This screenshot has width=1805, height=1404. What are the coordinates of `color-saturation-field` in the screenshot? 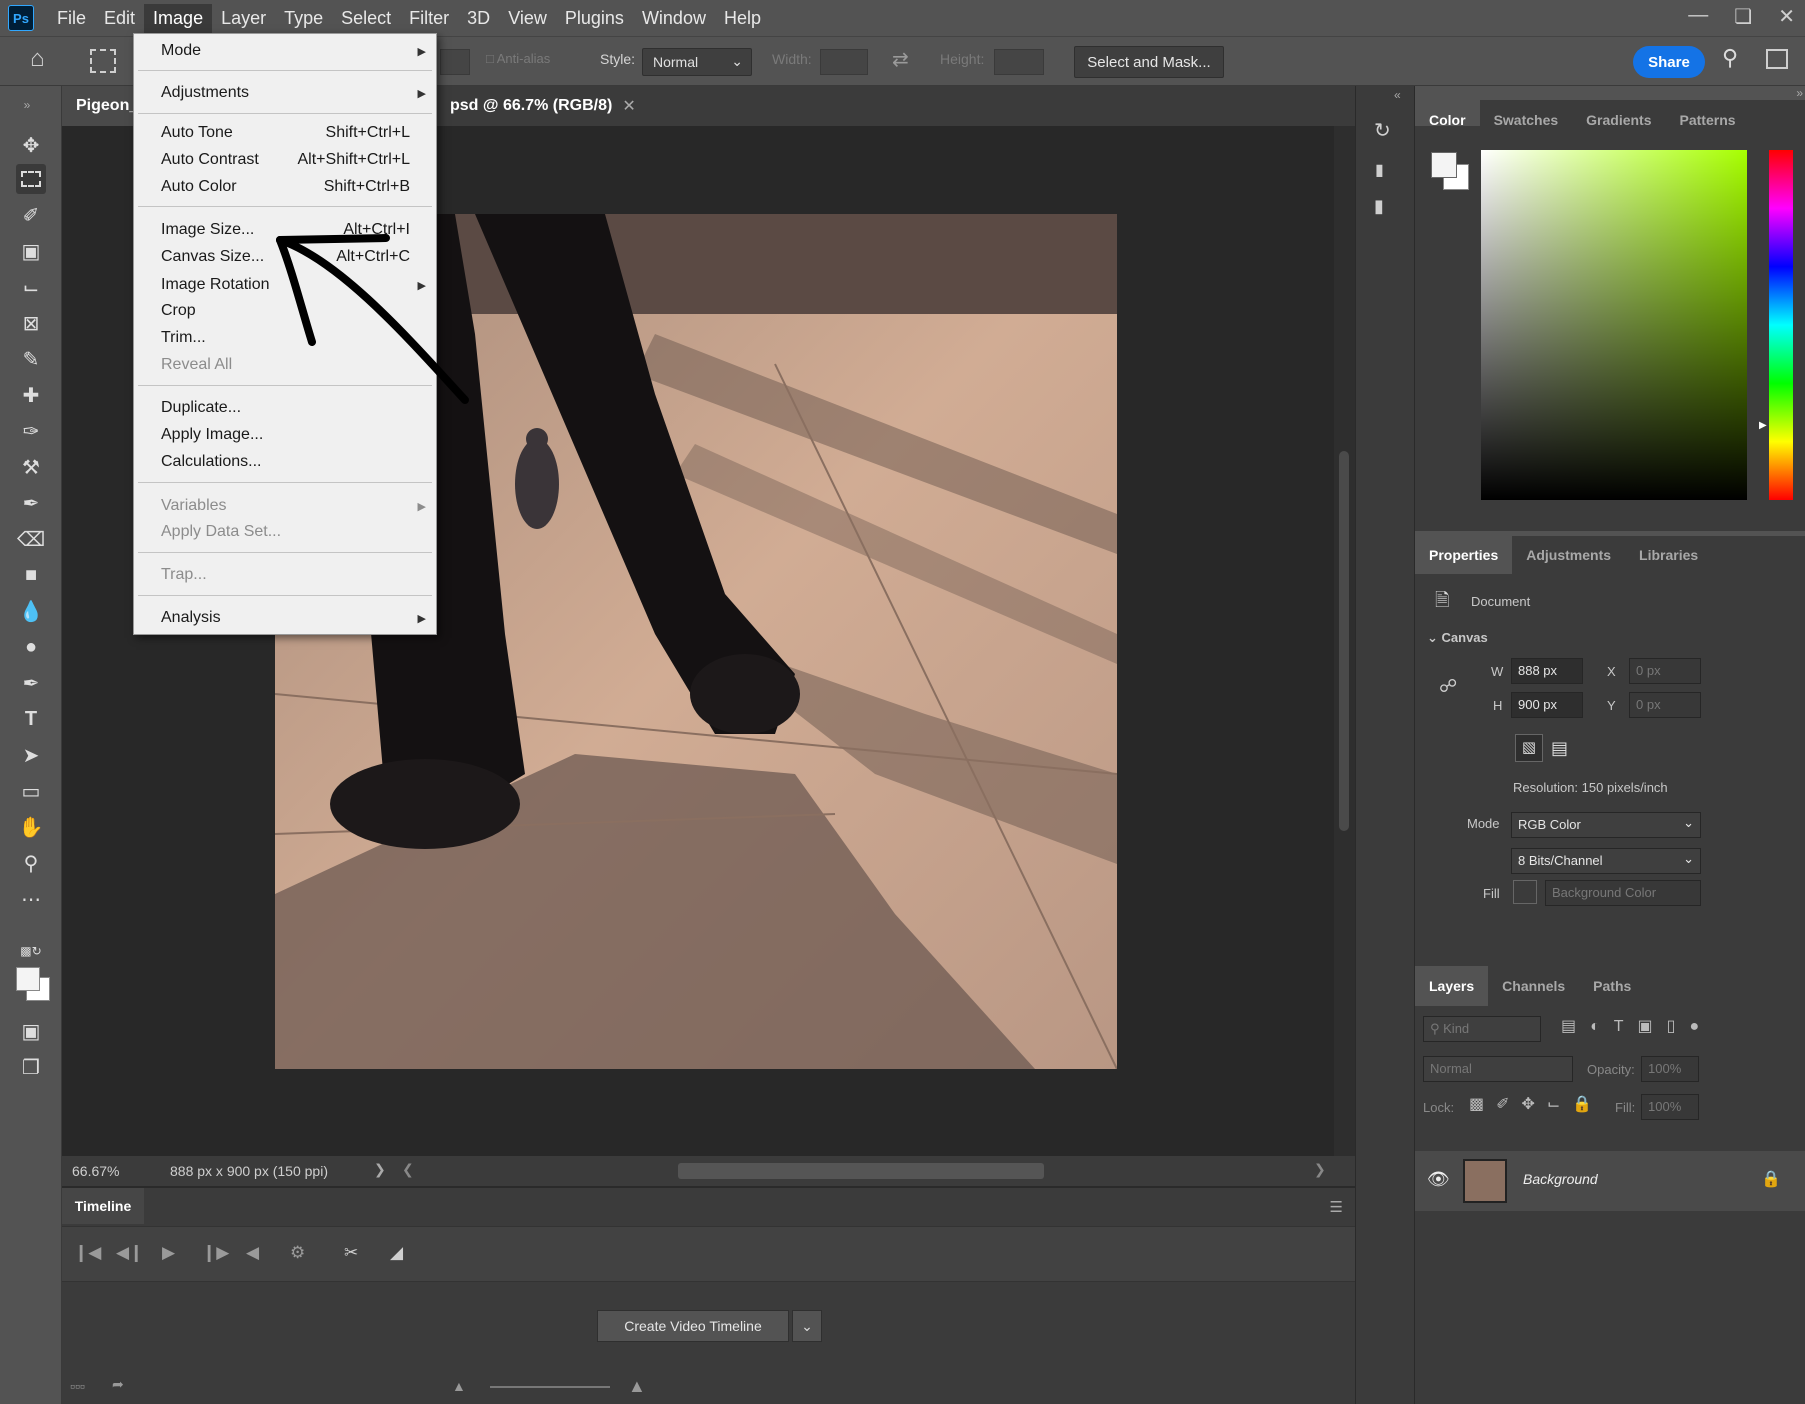 It's located at (1614, 325).